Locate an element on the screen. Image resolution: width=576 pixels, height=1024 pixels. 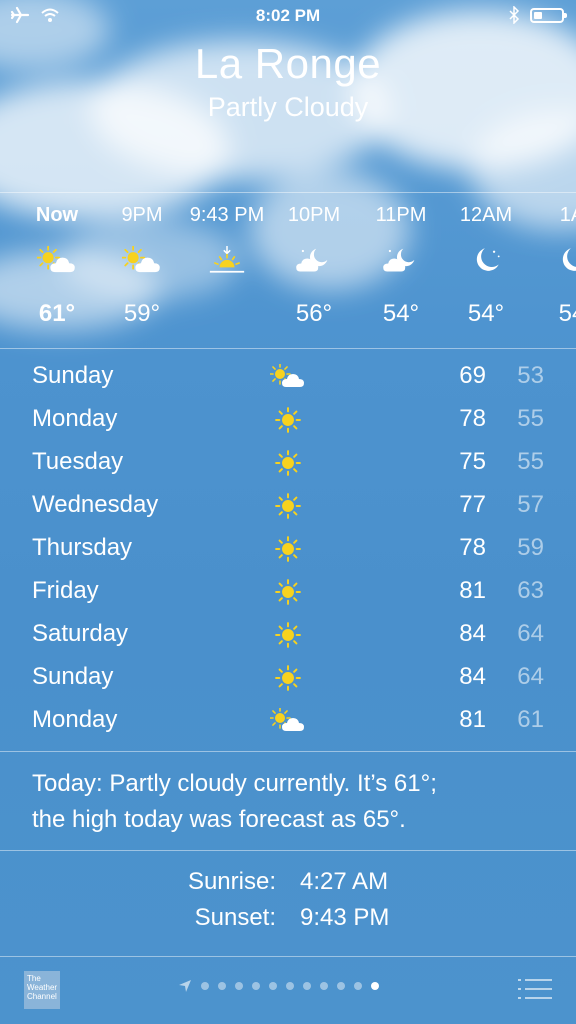
day-low: 61 is located at coordinates (530, 719).